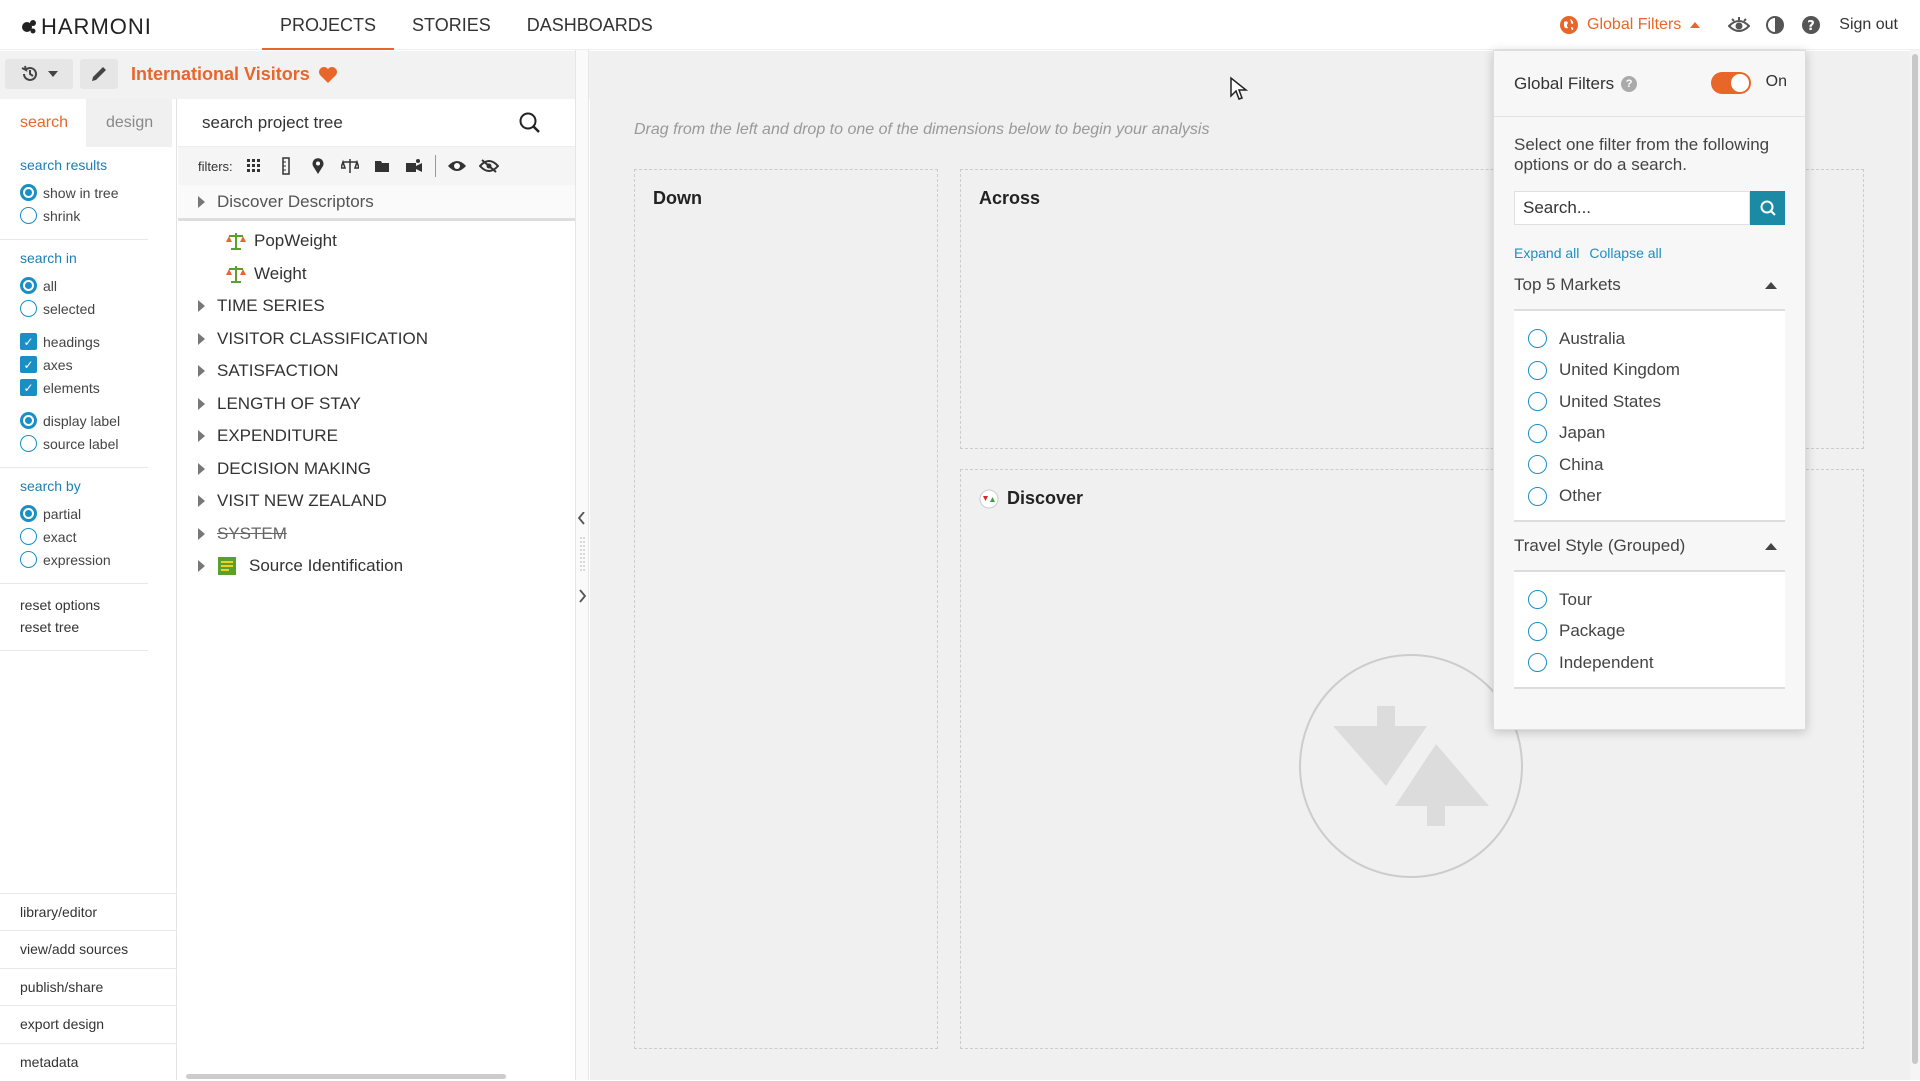  Describe the element at coordinates (88, 986) in the screenshot. I see `publish-share-link: publish/share` at that location.